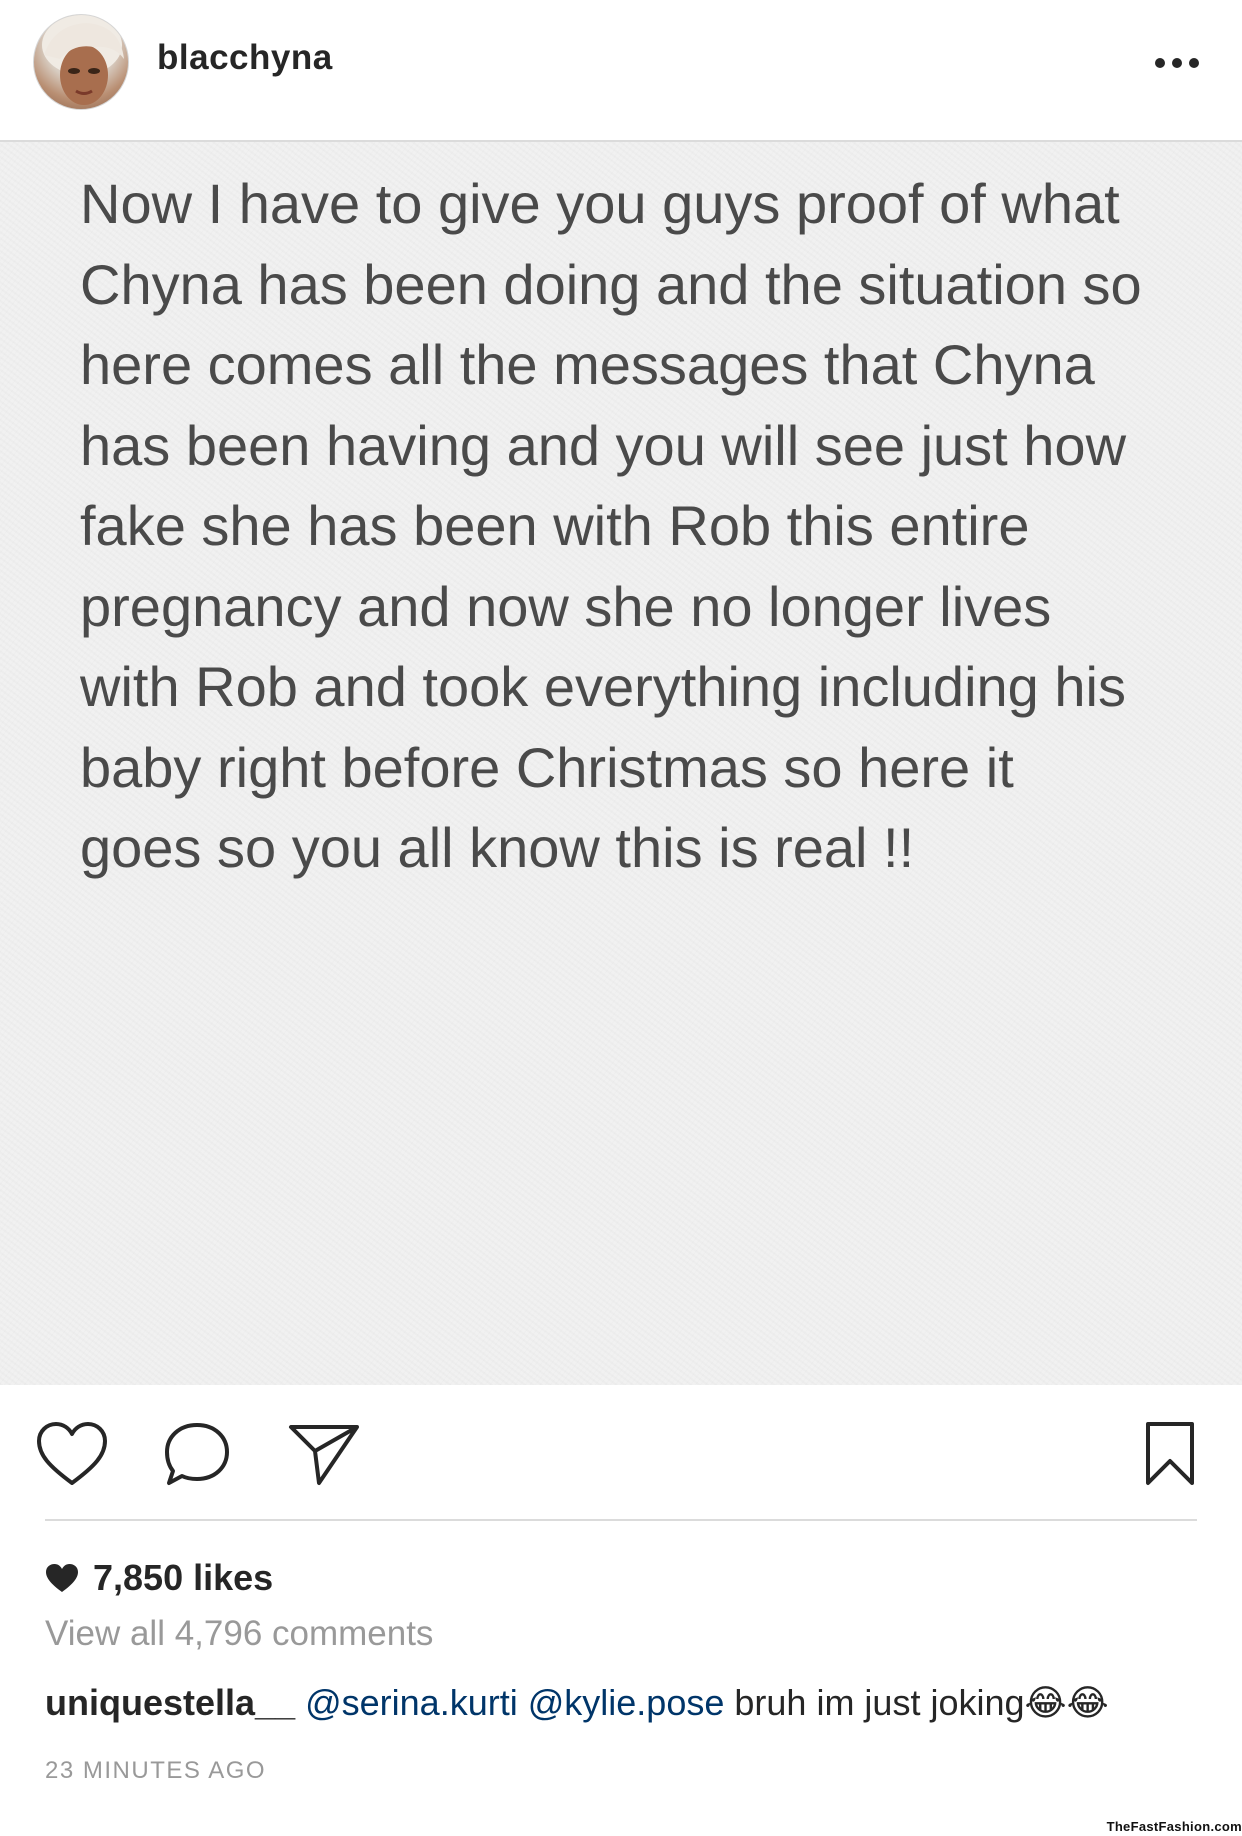 This screenshot has height=1836, width=1242. Describe the element at coordinates (72, 1456) in the screenshot. I see `heart-outline-icon` at that location.